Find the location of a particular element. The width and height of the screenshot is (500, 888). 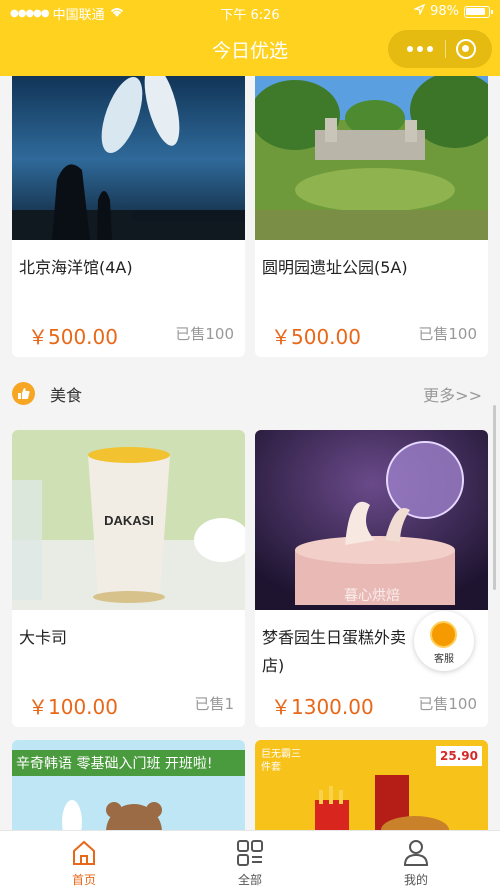

tab-mine-label: 我的 is located at coordinates (415, 880).